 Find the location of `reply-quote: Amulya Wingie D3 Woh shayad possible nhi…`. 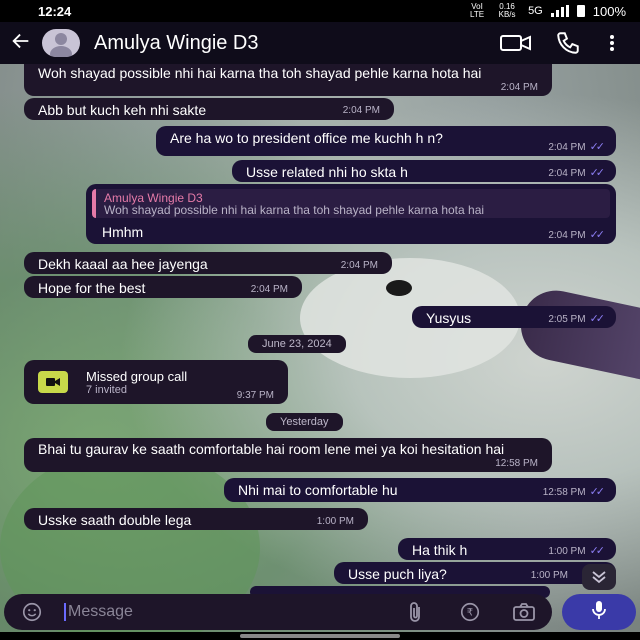

reply-quote: Amulya Wingie D3 Woh shayad possible nhi… is located at coordinates (351, 203).